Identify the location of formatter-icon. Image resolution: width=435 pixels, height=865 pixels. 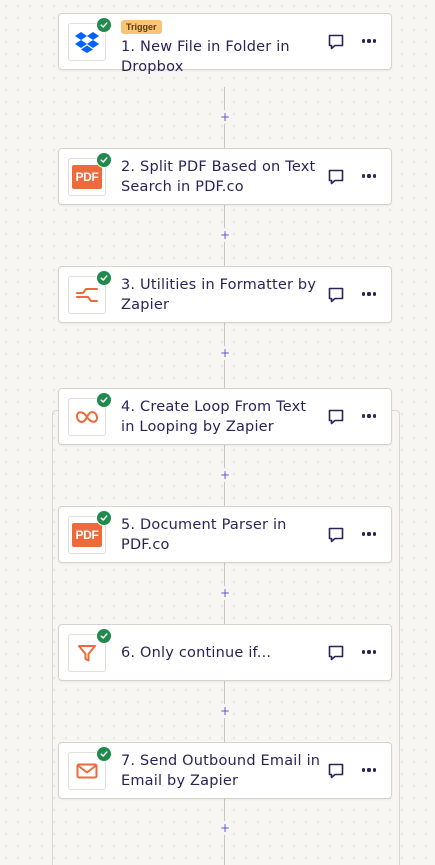
(87, 295).